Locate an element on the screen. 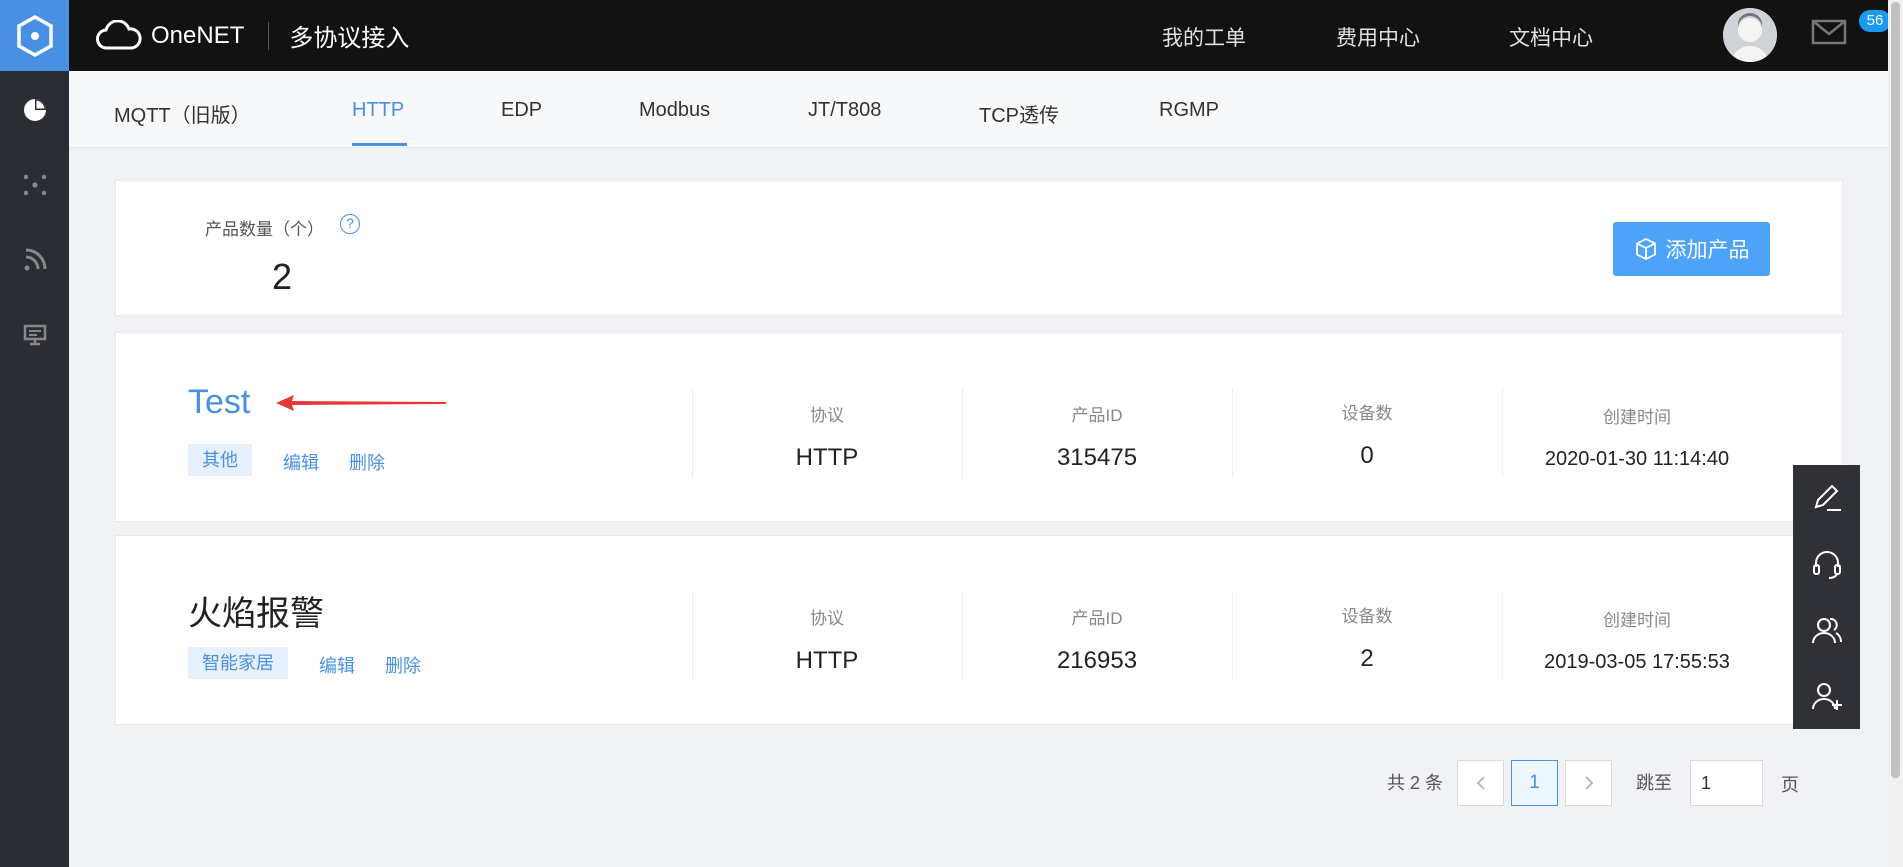 The height and width of the screenshot is (867, 1903). jump-to-label: 跳至 is located at coordinates (1654, 783).